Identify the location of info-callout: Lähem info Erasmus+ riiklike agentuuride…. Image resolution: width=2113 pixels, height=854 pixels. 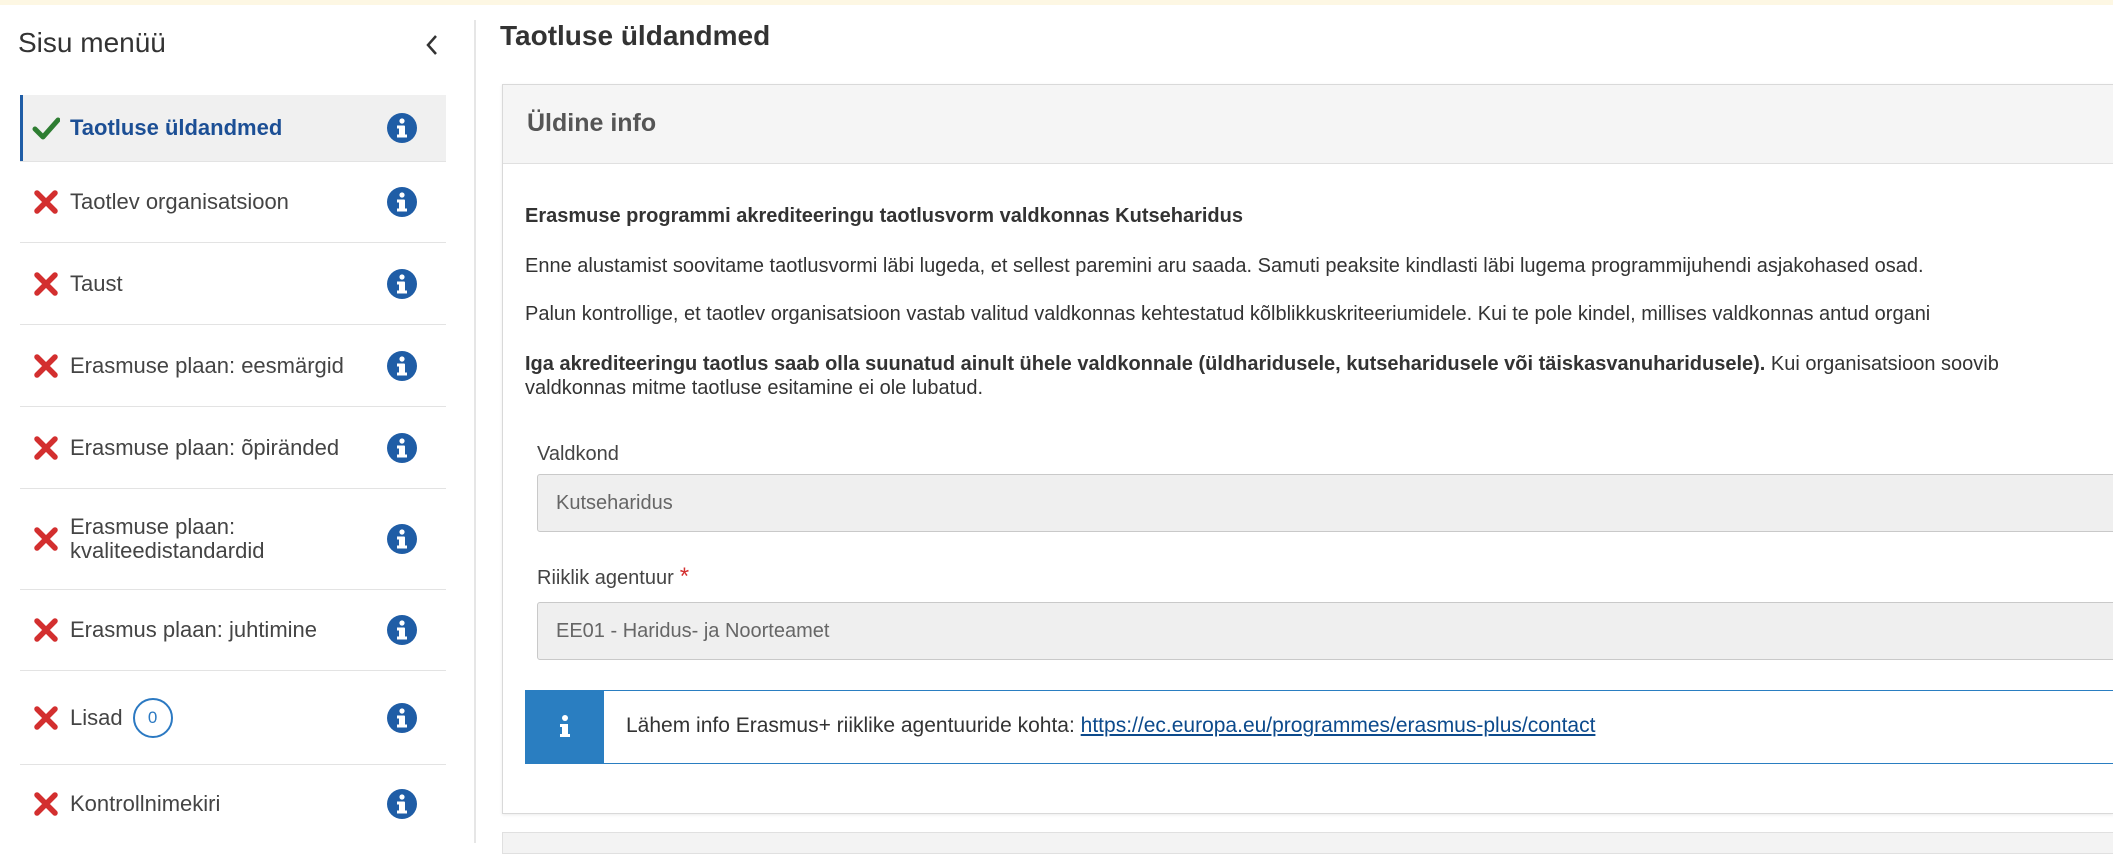
(1319, 727).